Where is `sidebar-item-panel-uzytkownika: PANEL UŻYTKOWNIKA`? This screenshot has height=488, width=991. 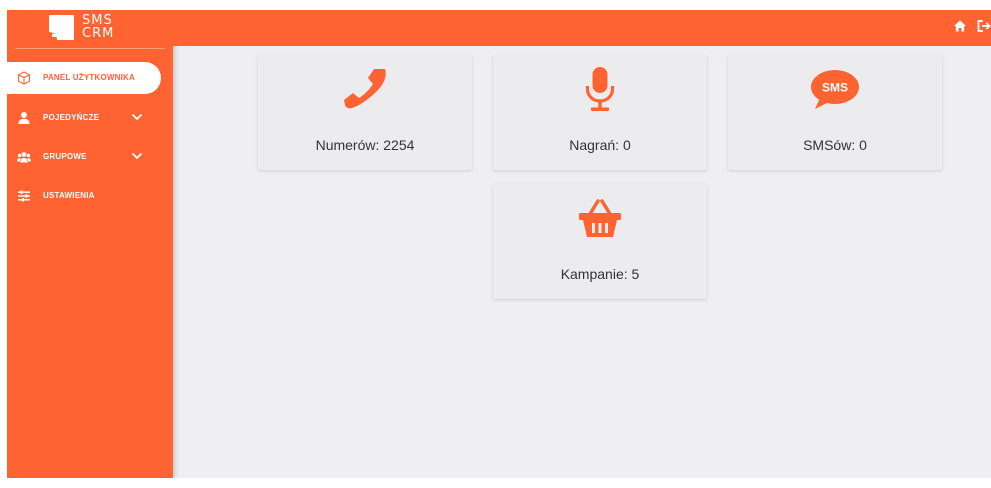
sidebar-item-panel-uzytkownika: PANEL UŻYTKOWNIKA is located at coordinates (84, 78).